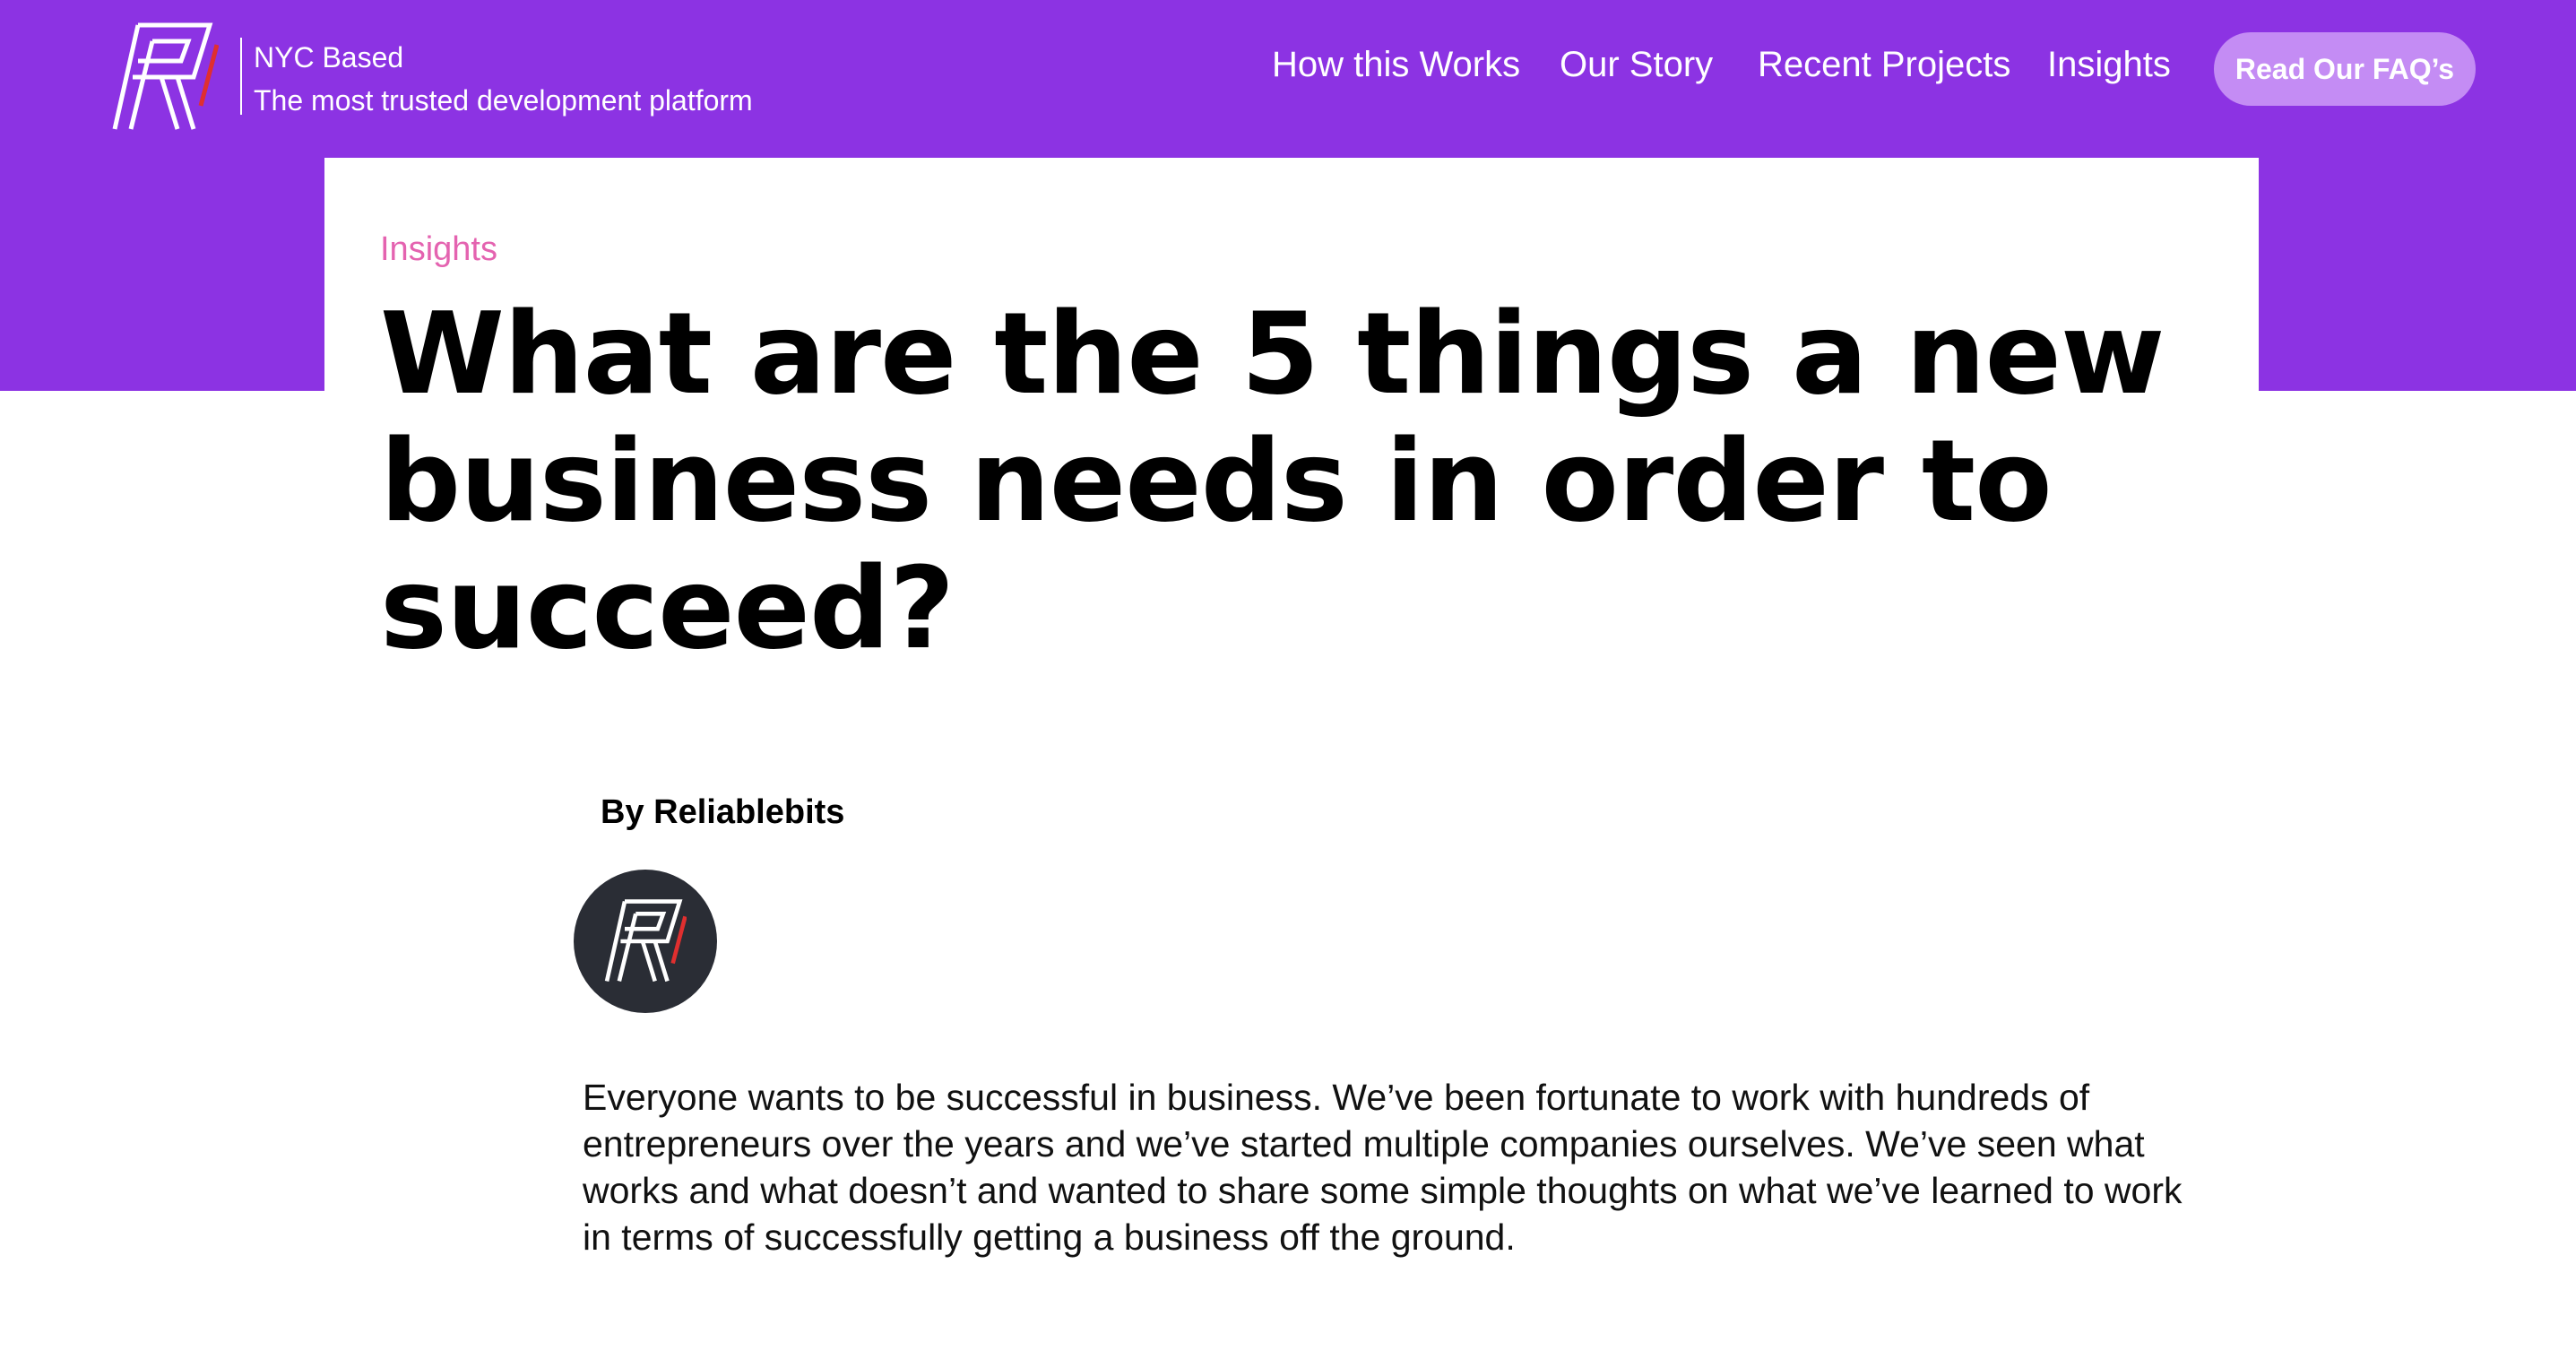  What do you see at coordinates (1396, 64) in the screenshot?
I see `nav-how-this-works: How this Works` at bounding box center [1396, 64].